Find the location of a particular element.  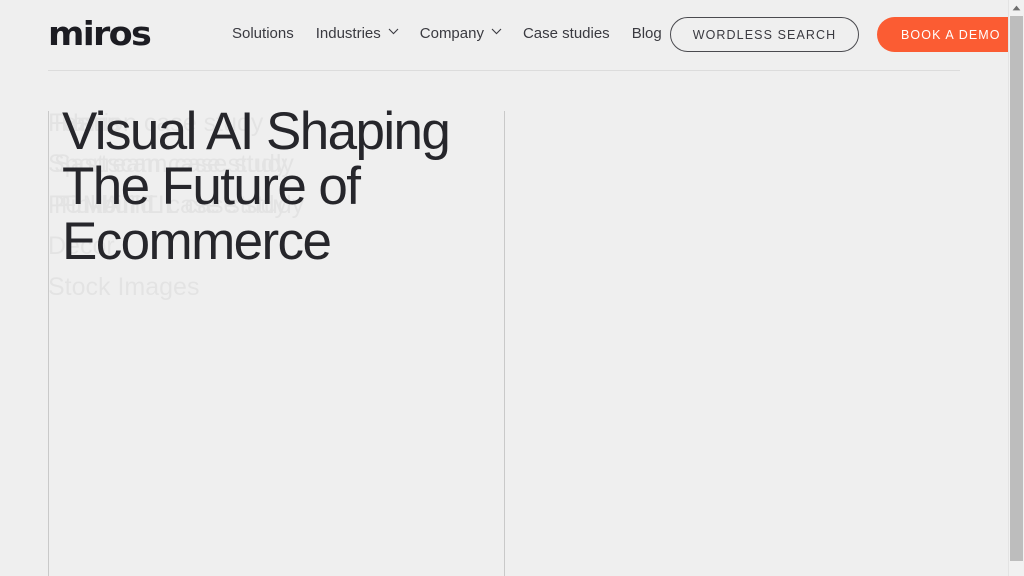

nav-label-case-studies: Case studies is located at coordinates (566, 33).